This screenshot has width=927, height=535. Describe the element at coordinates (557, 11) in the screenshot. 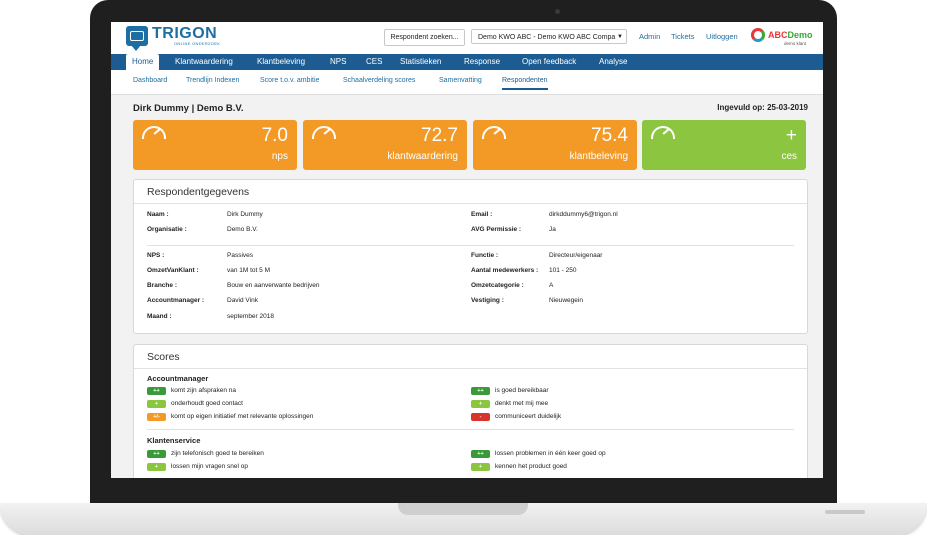

I see `camera-icon` at that location.